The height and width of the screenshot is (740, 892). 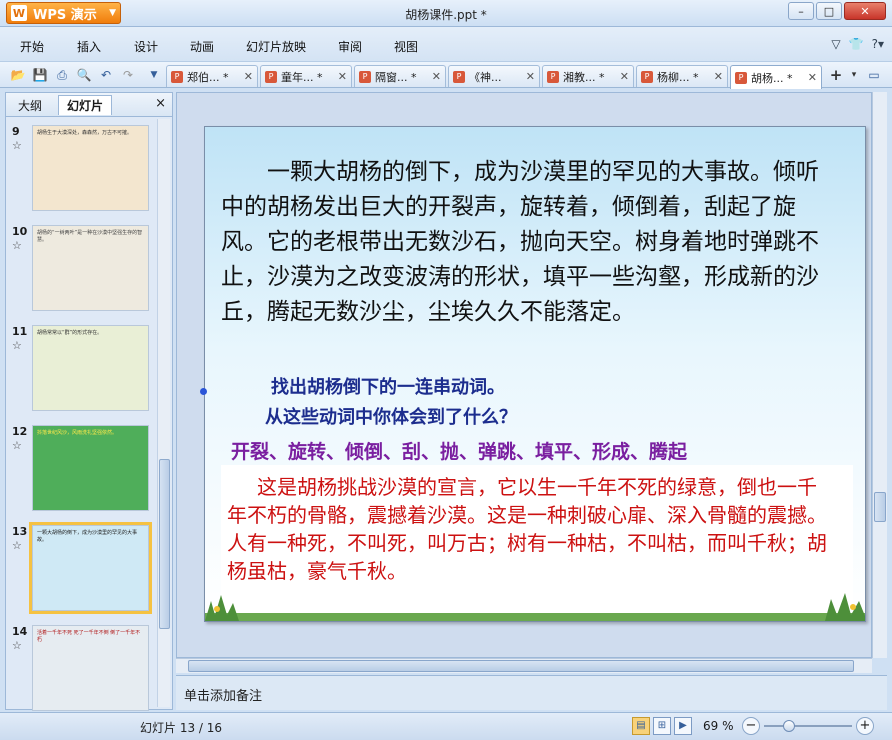 I want to click on doc-tab: P 杨柳... * ✕, so click(x=682, y=76).